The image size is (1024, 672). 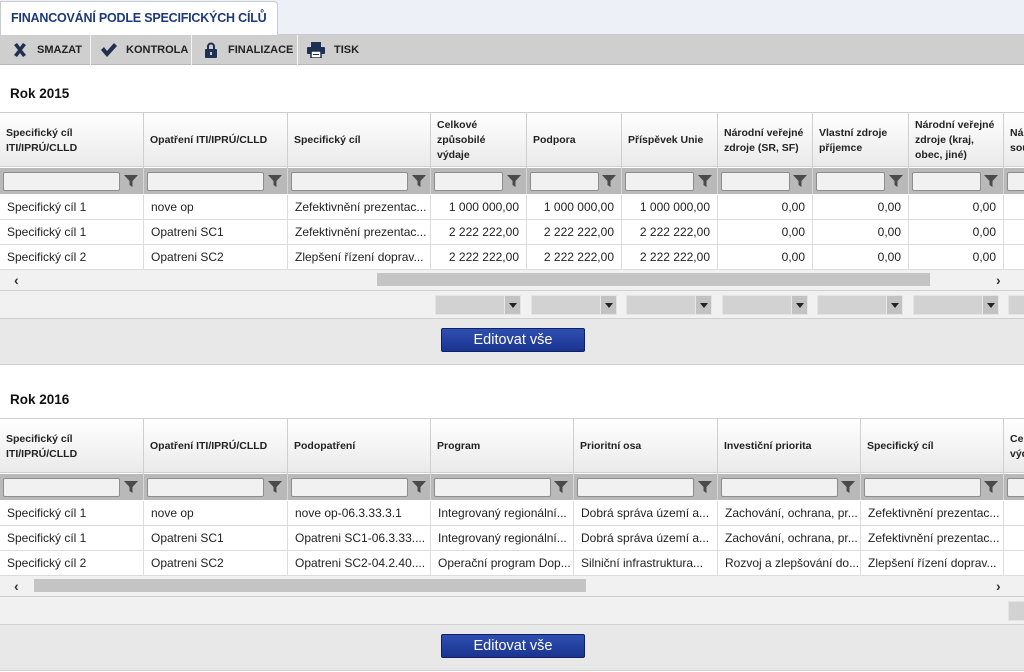 I want to click on table-cell: Specifický cíl 1, so click(x=72, y=232).